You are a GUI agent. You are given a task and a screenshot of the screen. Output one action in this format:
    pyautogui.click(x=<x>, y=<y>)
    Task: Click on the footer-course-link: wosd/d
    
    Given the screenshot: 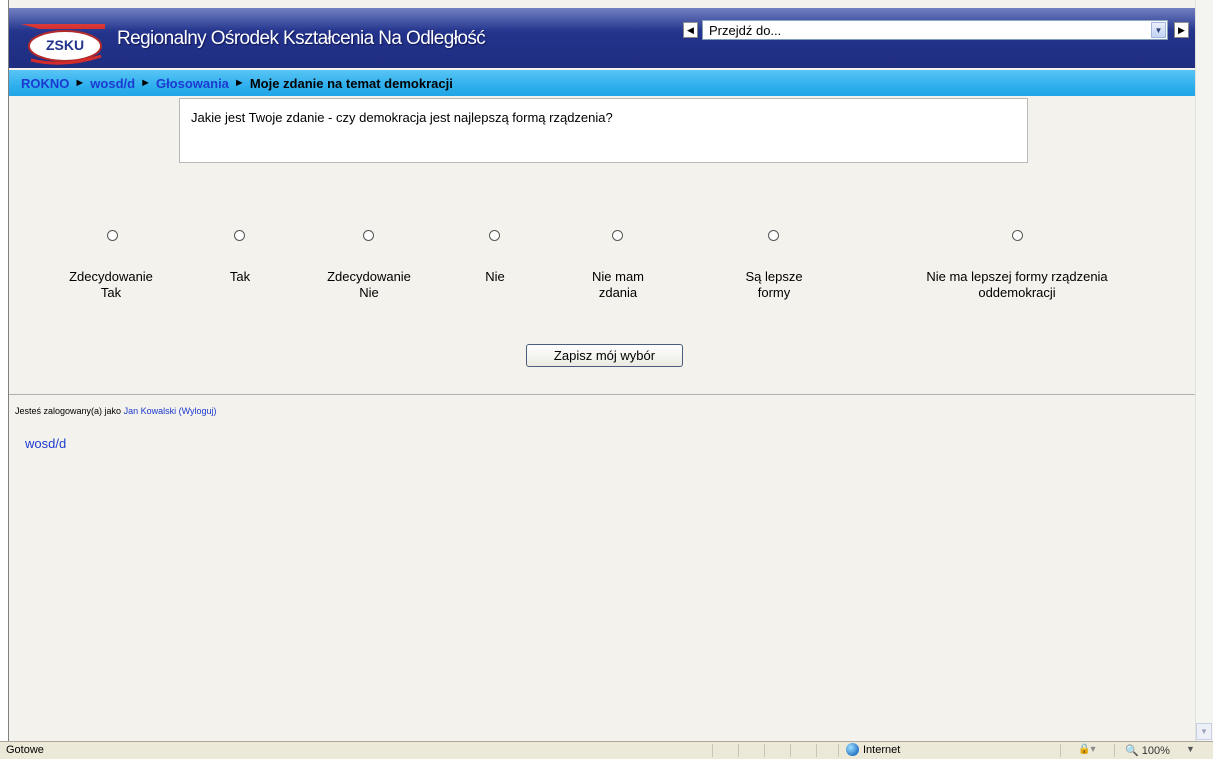 What is the action you would take?
    pyautogui.click(x=45, y=443)
    